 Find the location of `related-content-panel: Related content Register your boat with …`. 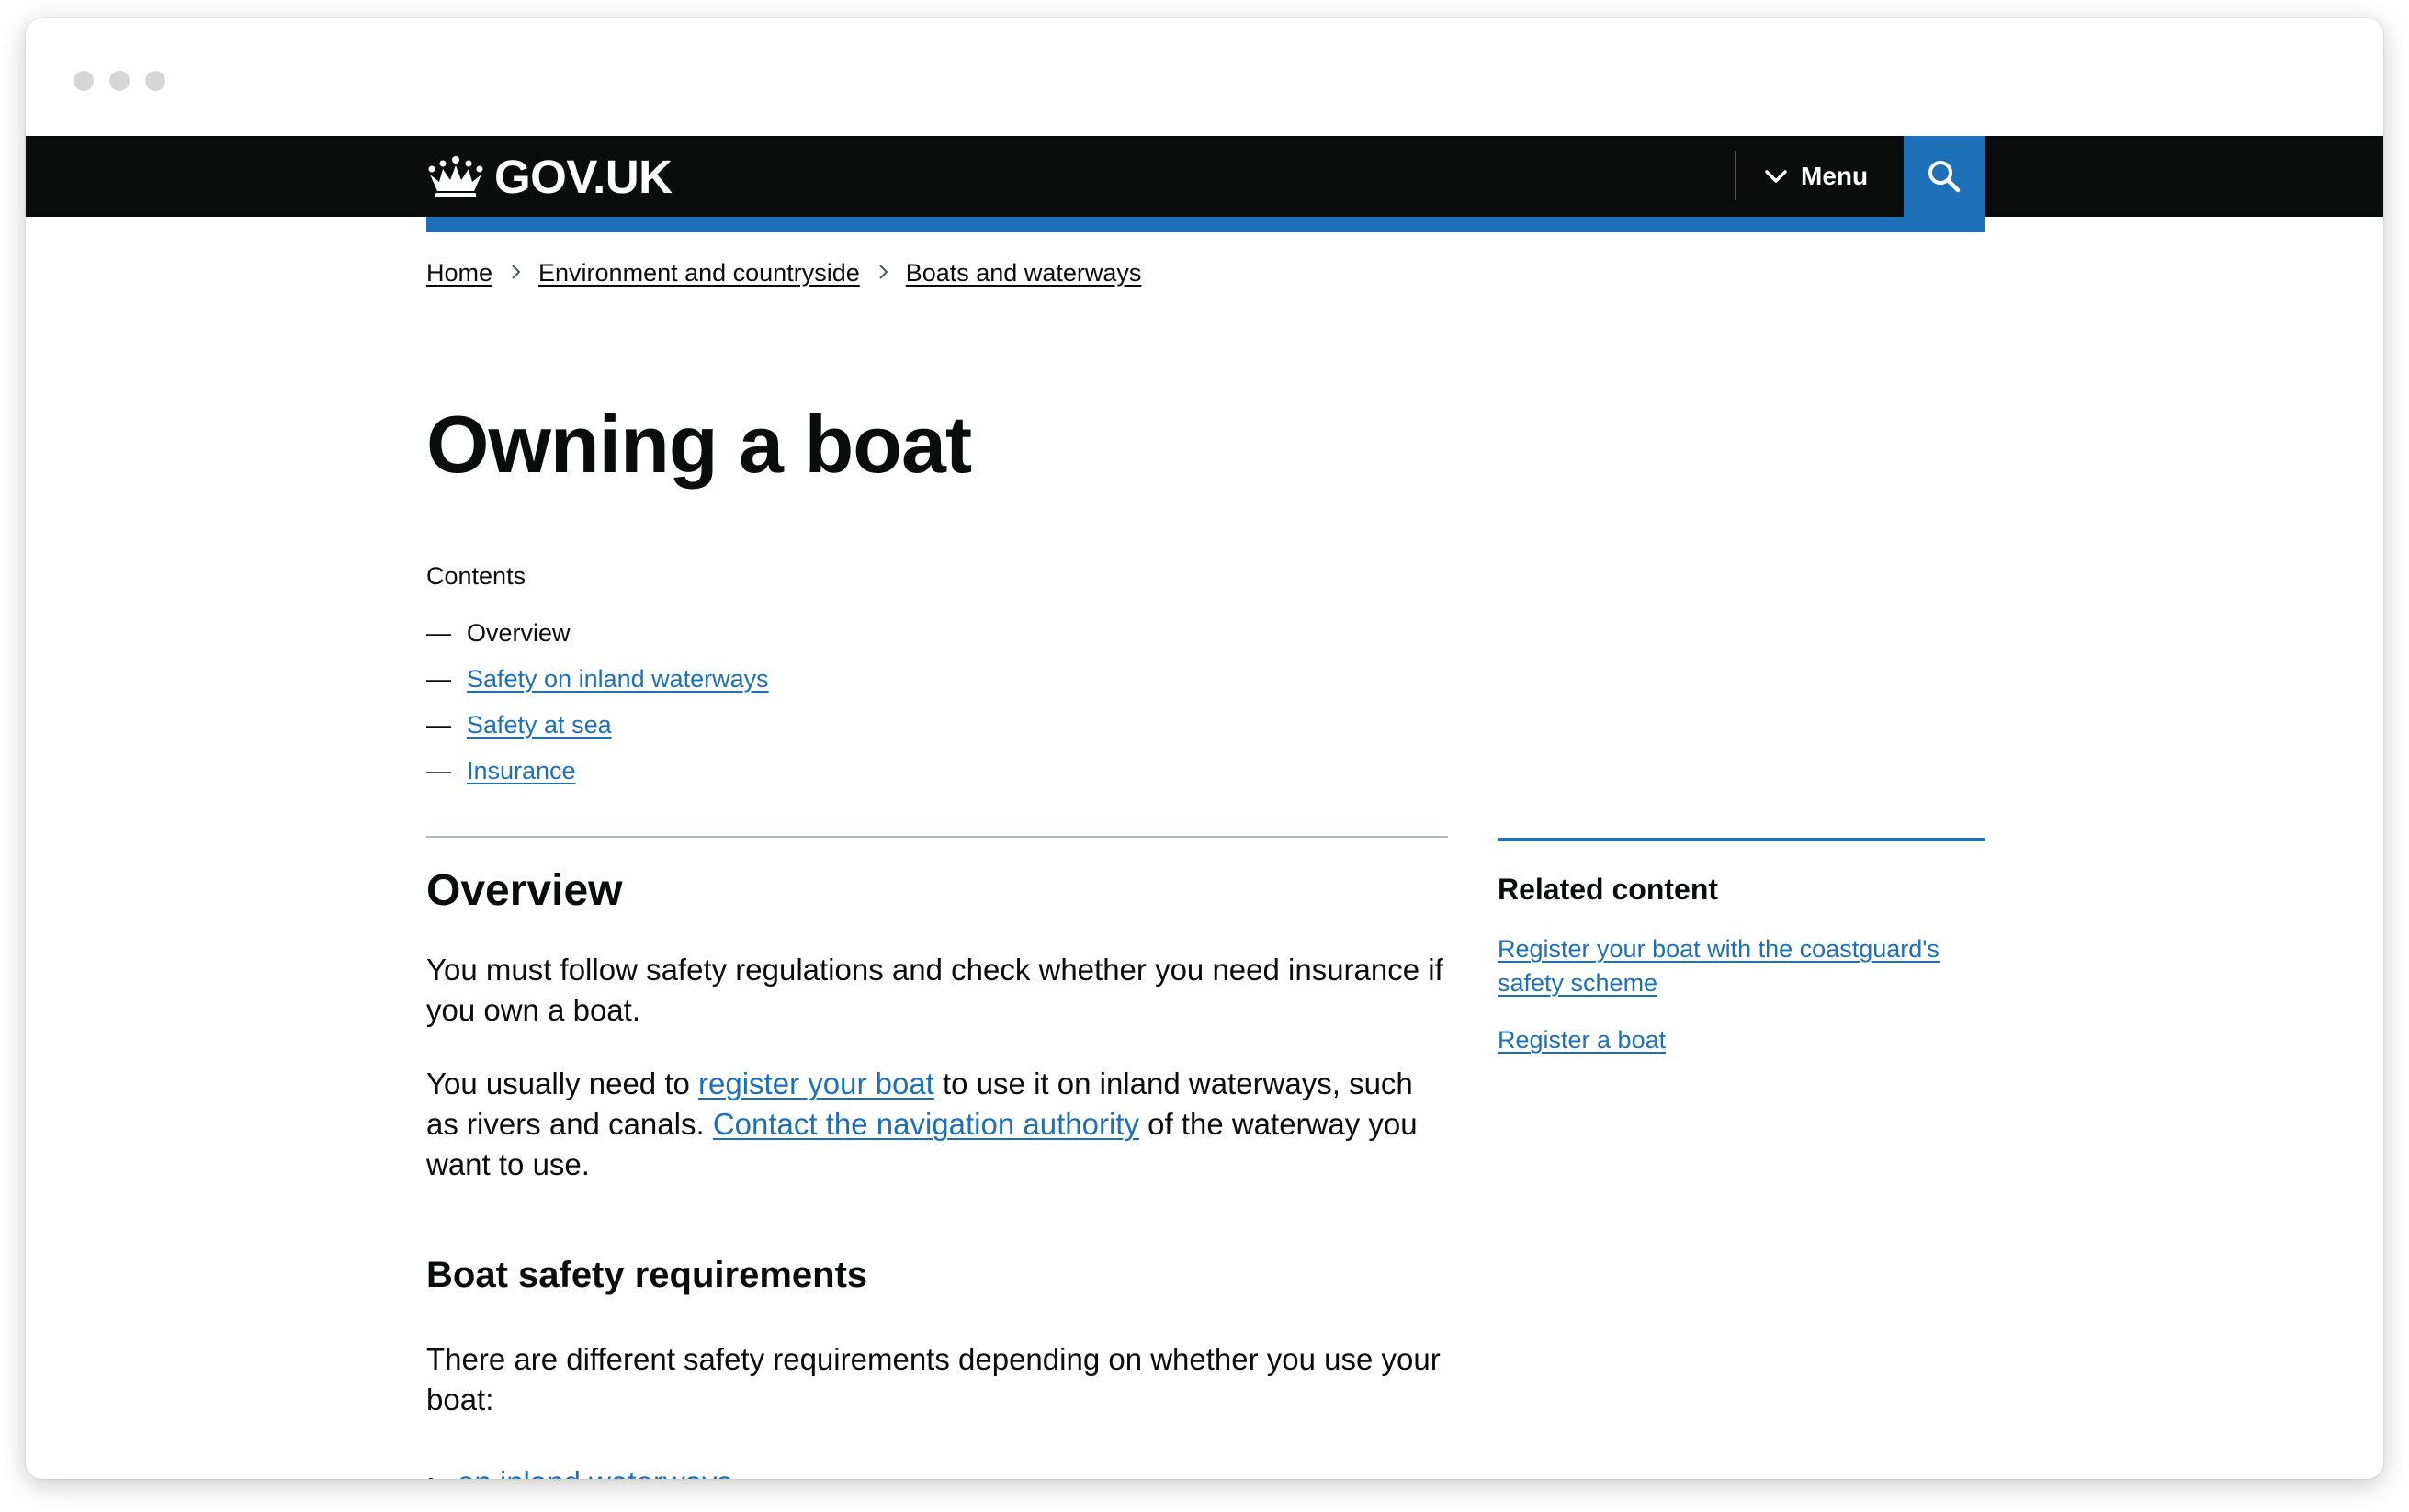

related-content-panel: Related content Register your boat with … is located at coordinates (1741, 959).